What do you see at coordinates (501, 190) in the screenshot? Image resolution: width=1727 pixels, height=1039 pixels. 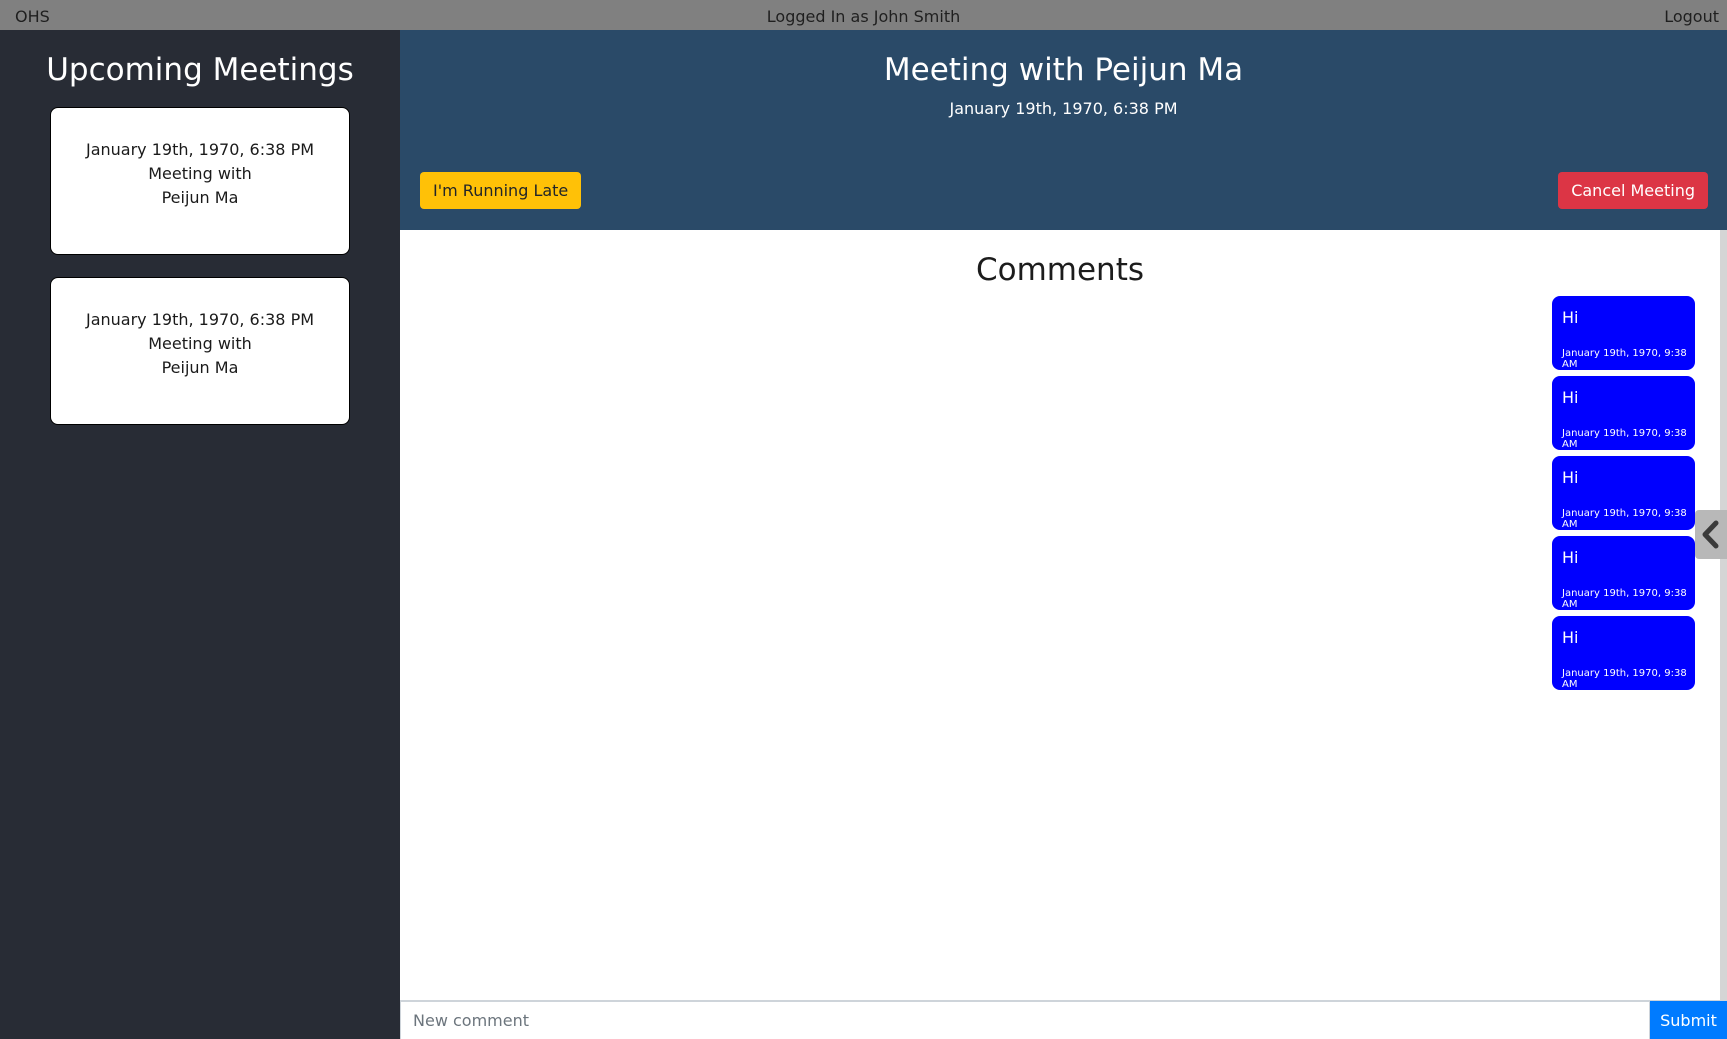 I see `running-late-button: I'm Running Late` at bounding box center [501, 190].